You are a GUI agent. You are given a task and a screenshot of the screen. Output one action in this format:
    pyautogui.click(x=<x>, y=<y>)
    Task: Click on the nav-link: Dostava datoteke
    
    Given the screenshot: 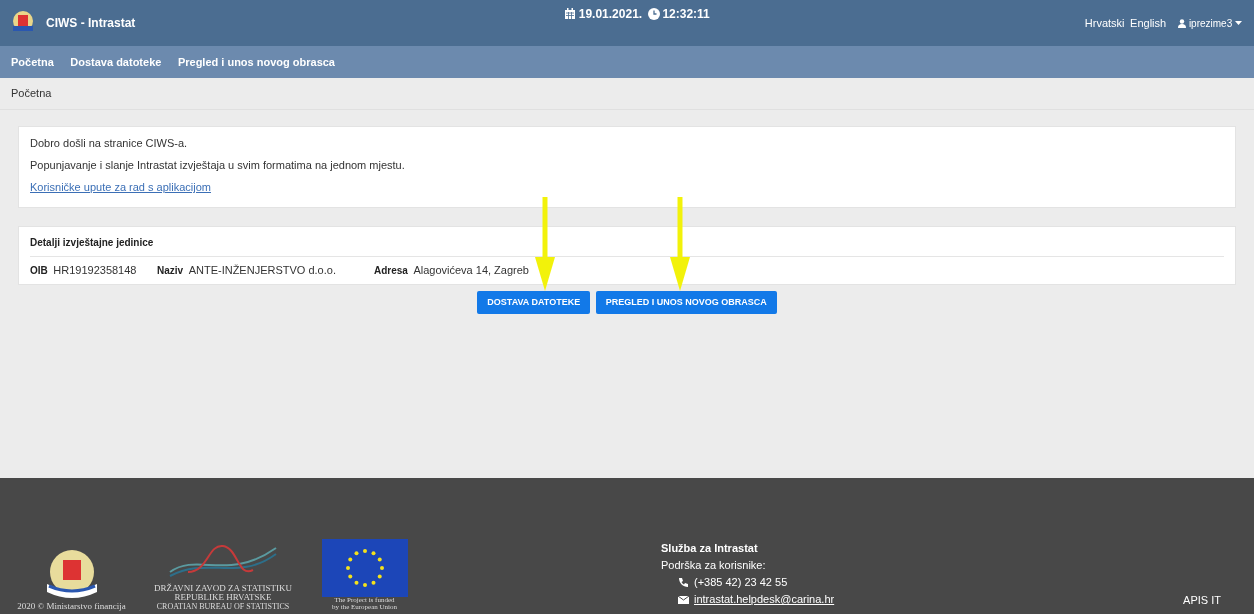 What is the action you would take?
    pyautogui.click(x=116, y=62)
    